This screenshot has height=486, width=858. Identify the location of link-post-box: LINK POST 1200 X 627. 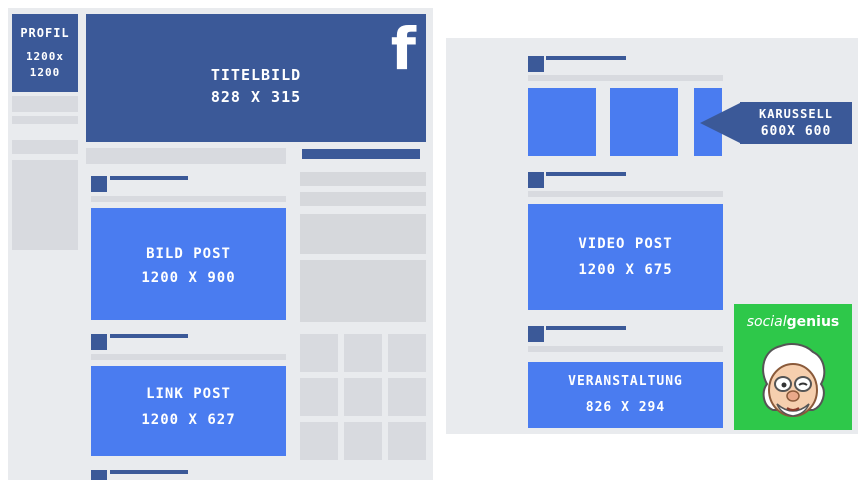
(188, 411).